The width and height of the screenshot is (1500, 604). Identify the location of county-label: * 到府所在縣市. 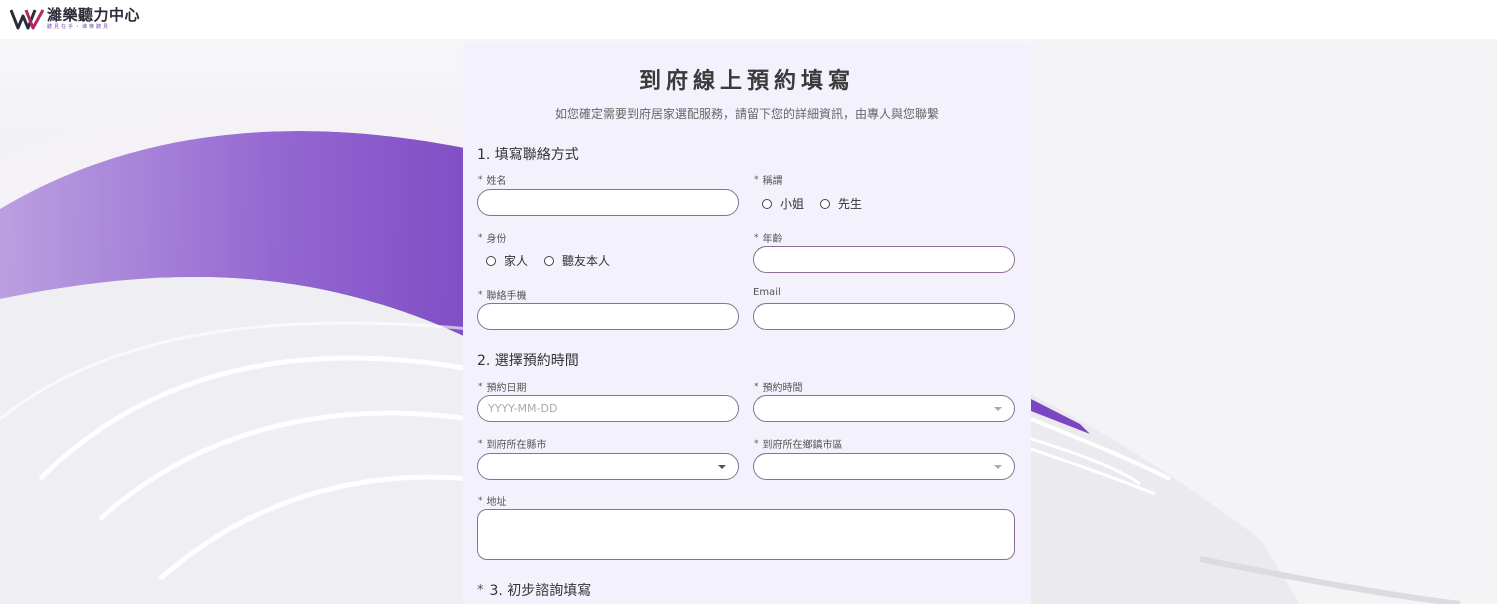
(512, 443).